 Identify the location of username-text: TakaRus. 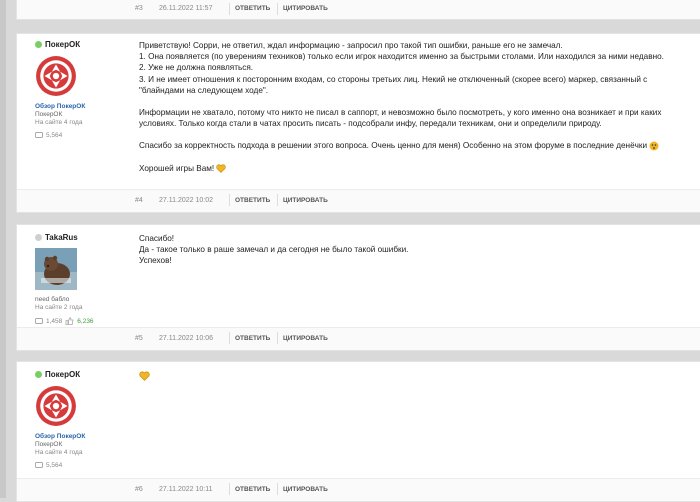
(61, 237).